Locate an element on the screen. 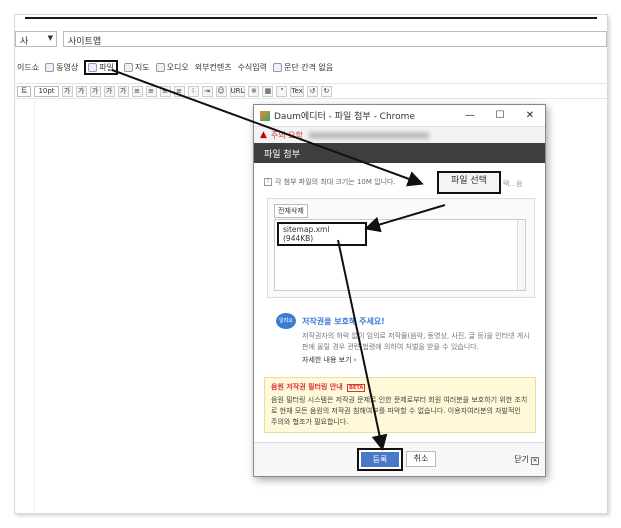 The width and height of the screenshot is (621, 528). align-center-icon: ≡ is located at coordinates (151, 91).